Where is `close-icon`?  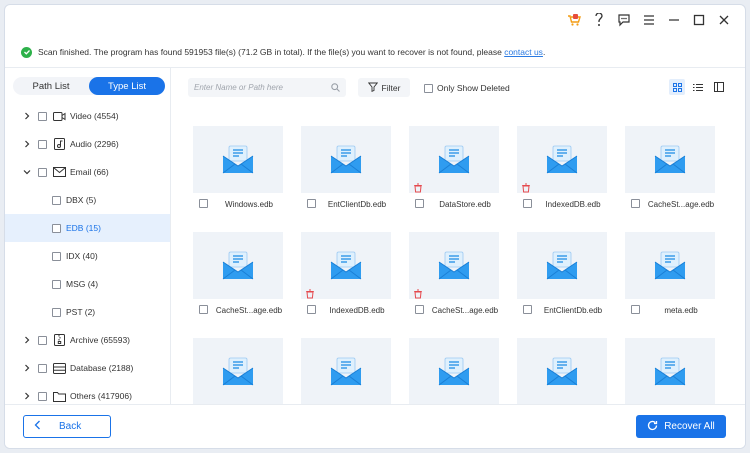
close-icon is located at coordinates (724, 20).